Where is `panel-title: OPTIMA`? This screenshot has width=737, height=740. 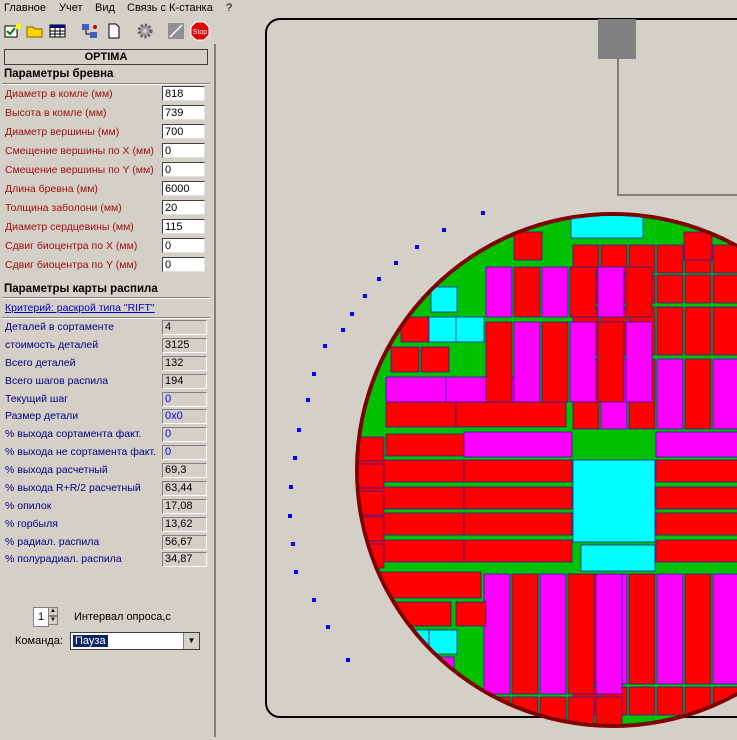
panel-title: OPTIMA is located at coordinates (106, 57).